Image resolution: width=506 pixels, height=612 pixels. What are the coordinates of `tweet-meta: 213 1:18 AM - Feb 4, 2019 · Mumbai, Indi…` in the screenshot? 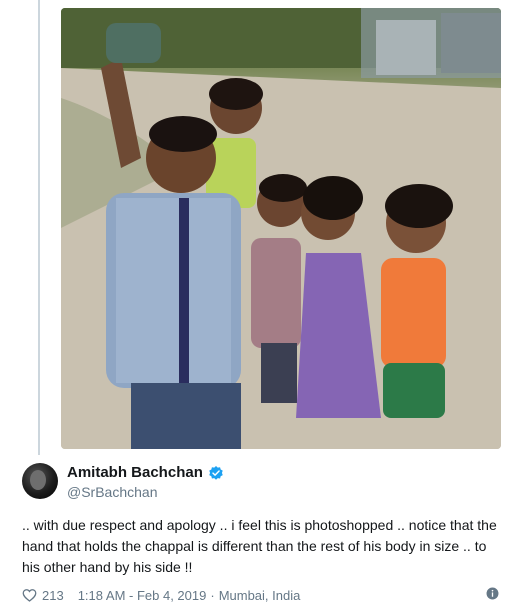 It's located at (261, 595).